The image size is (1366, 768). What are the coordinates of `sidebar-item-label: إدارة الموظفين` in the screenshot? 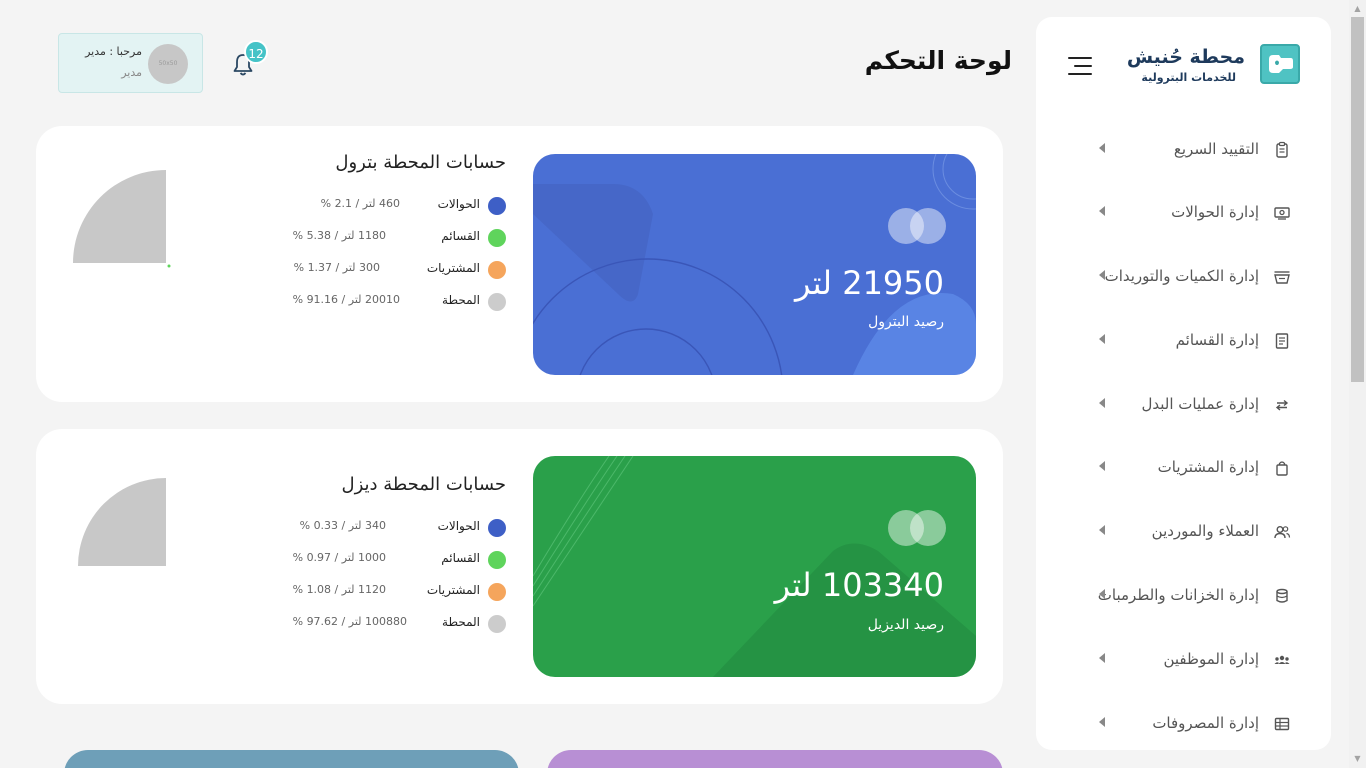 It's located at (1211, 659).